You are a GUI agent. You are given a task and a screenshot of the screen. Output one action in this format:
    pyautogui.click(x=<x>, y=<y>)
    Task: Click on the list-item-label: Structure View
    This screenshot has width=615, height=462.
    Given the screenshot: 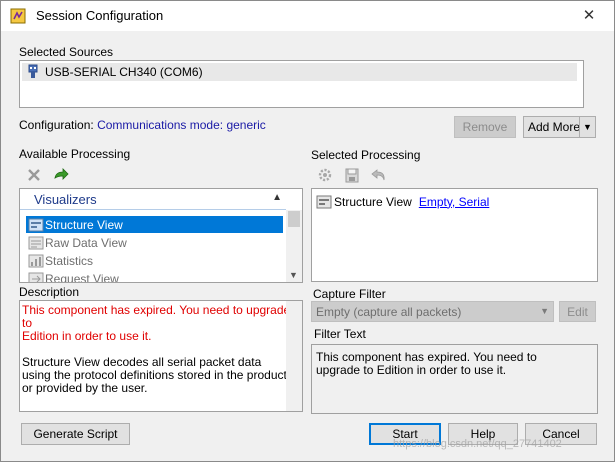 What is the action you would take?
    pyautogui.click(x=84, y=224)
    